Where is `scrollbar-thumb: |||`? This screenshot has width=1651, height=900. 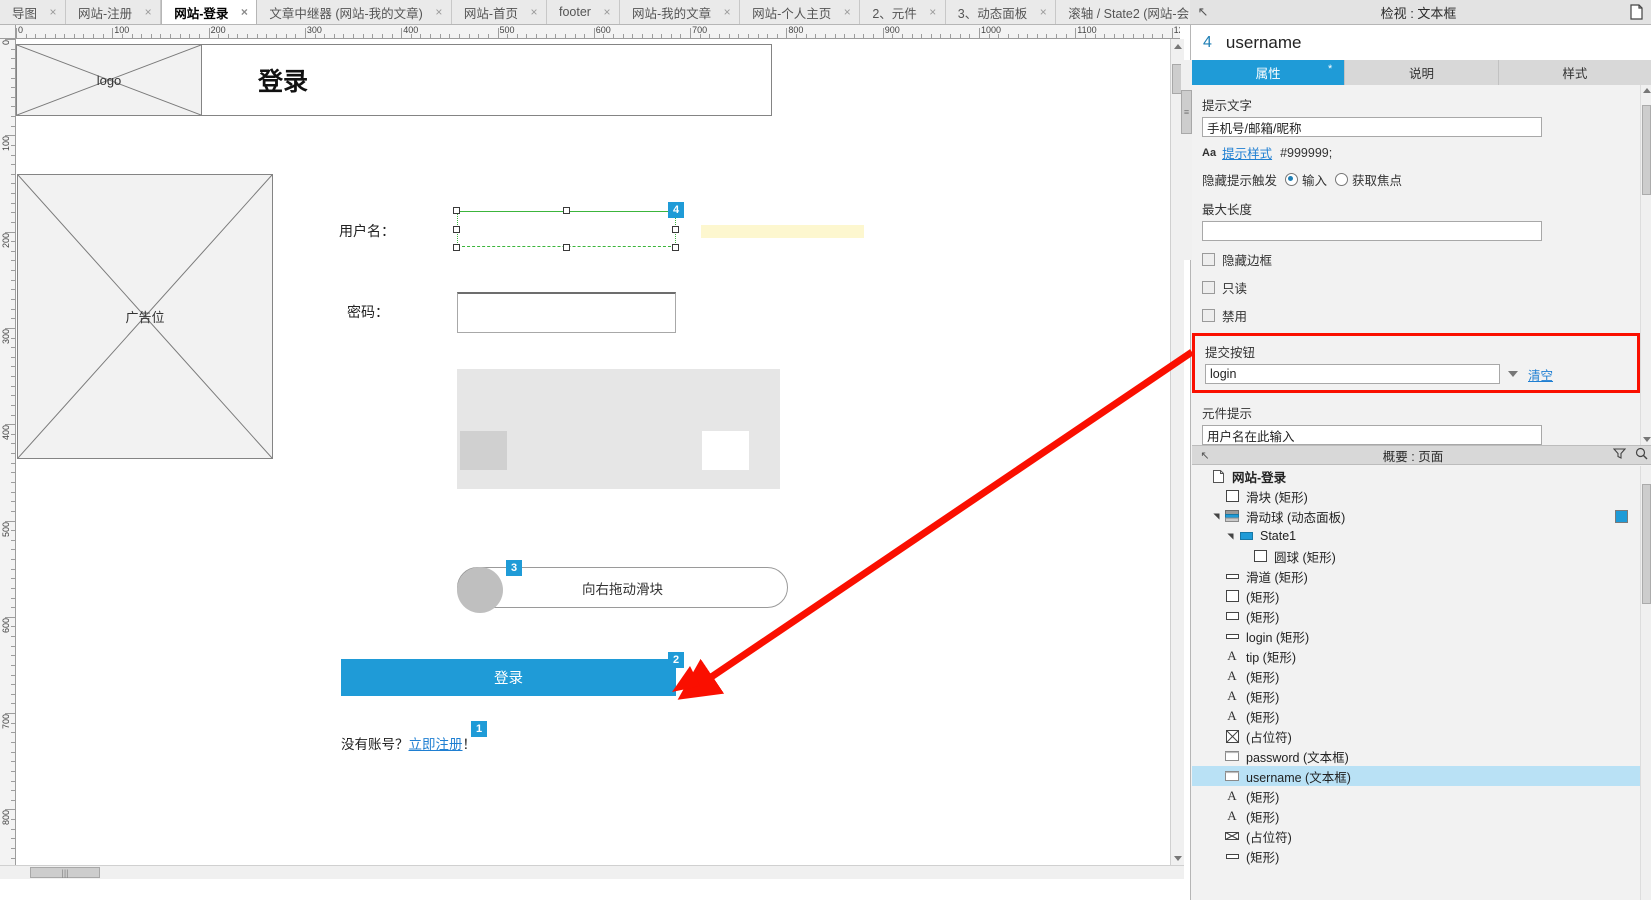
scrollbar-thumb: ||| is located at coordinates (65, 872).